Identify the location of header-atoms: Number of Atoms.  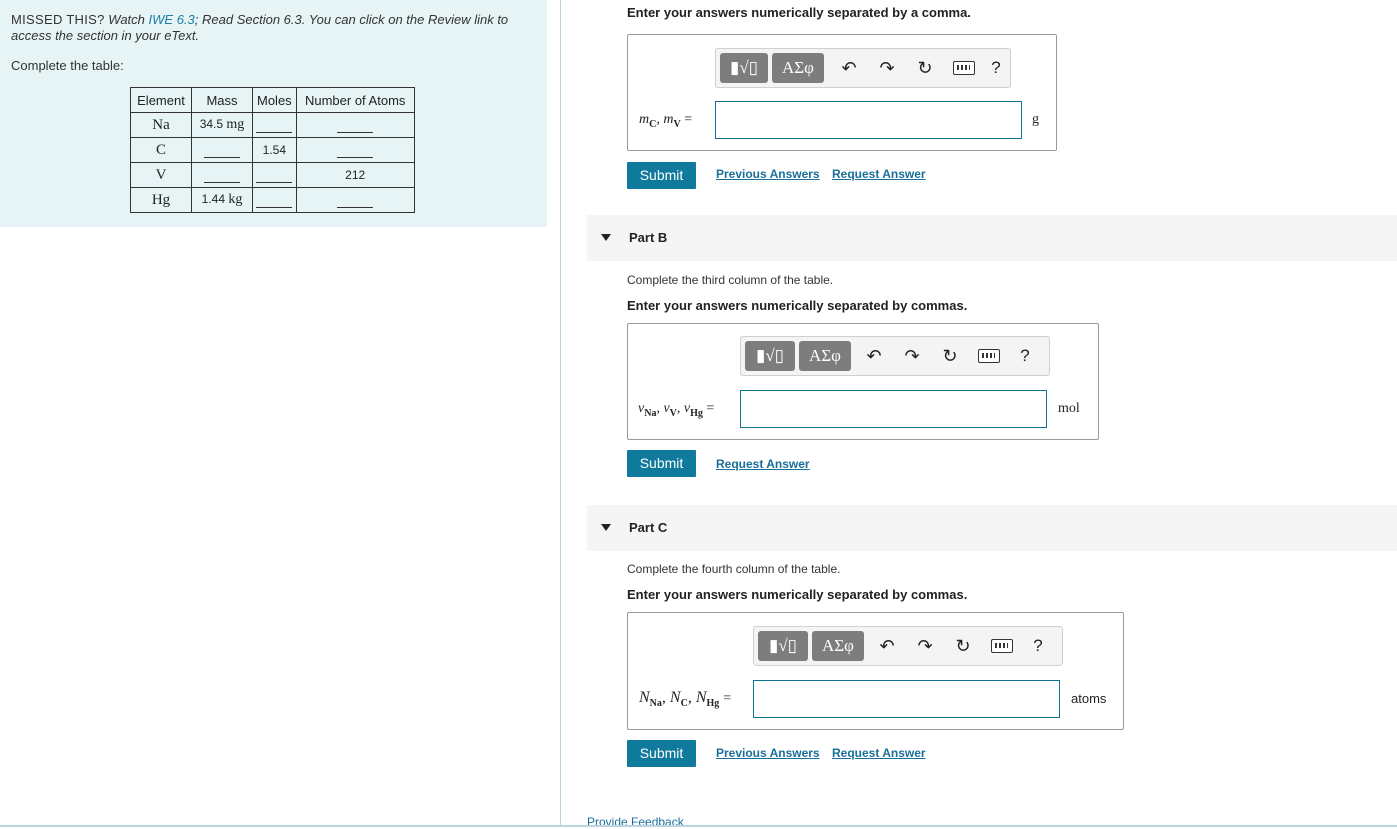
(355, 100).